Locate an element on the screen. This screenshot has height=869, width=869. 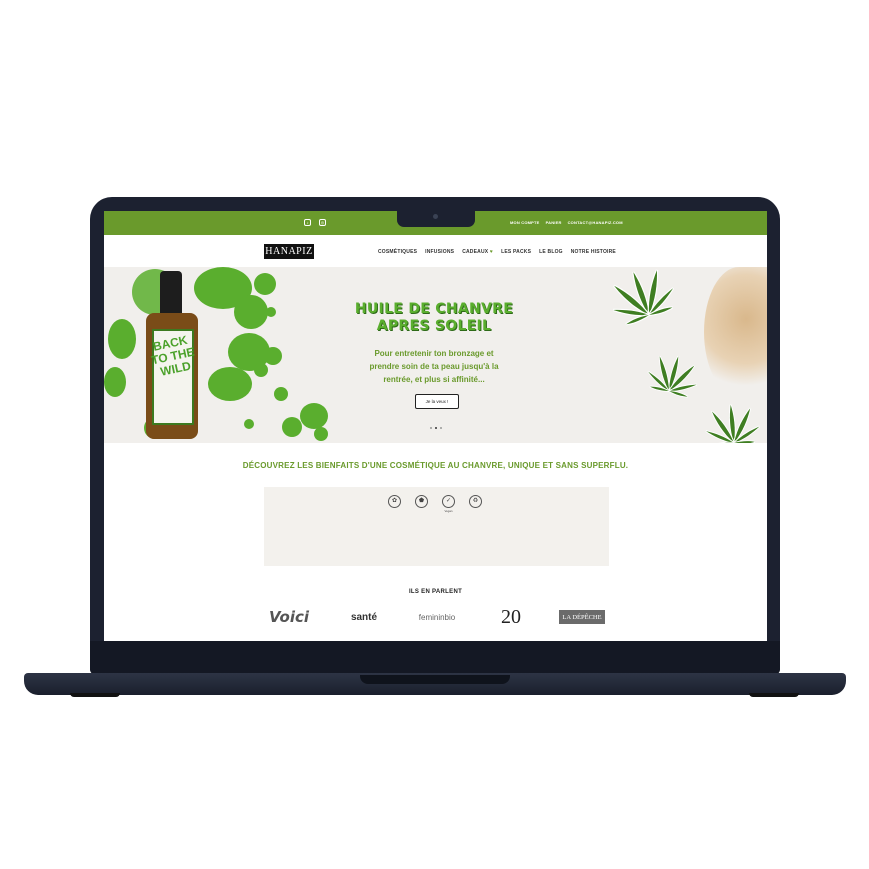
social-links: ♪ ◎ is located at coordinates (315, 222).